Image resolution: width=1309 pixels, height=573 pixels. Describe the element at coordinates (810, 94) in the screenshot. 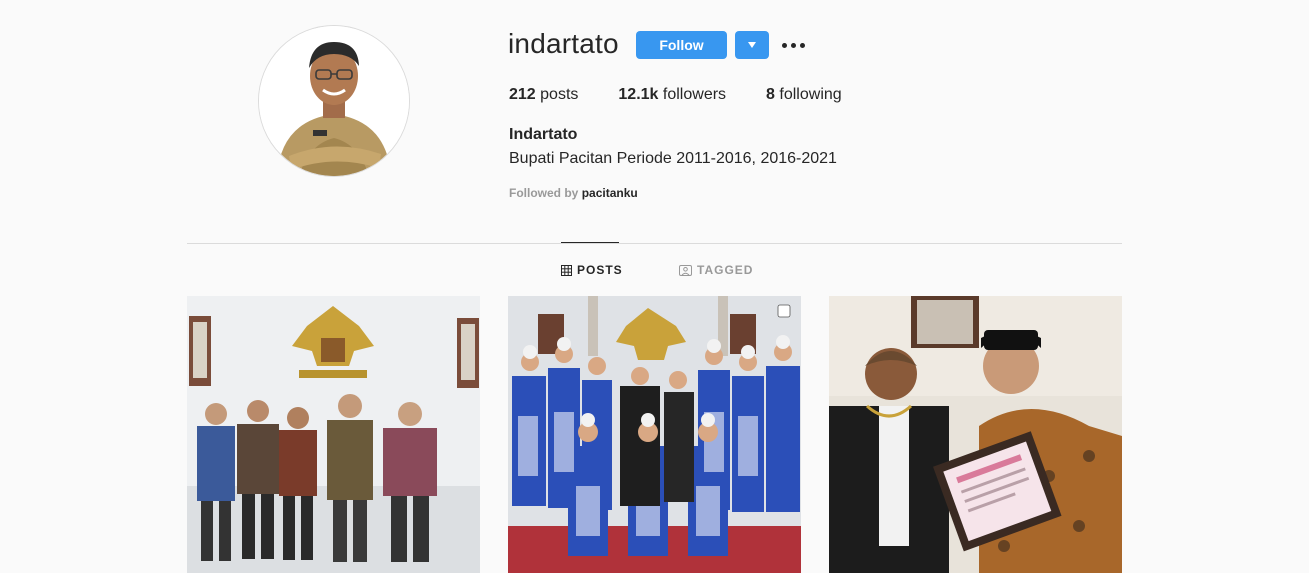

I see `following-label: following` at that location.